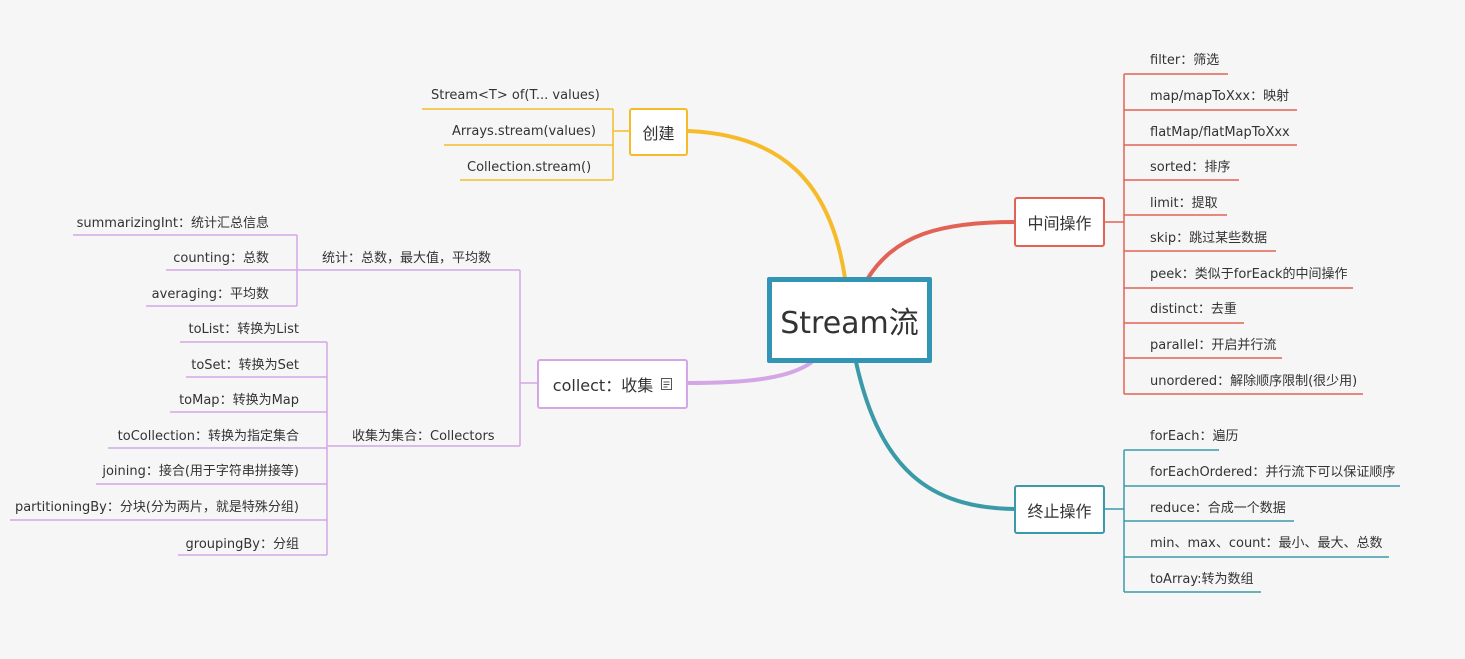  I want to click on collectors-item: partitioningBy：分块(分为两片，就是特殊分组), so click(157, 508).